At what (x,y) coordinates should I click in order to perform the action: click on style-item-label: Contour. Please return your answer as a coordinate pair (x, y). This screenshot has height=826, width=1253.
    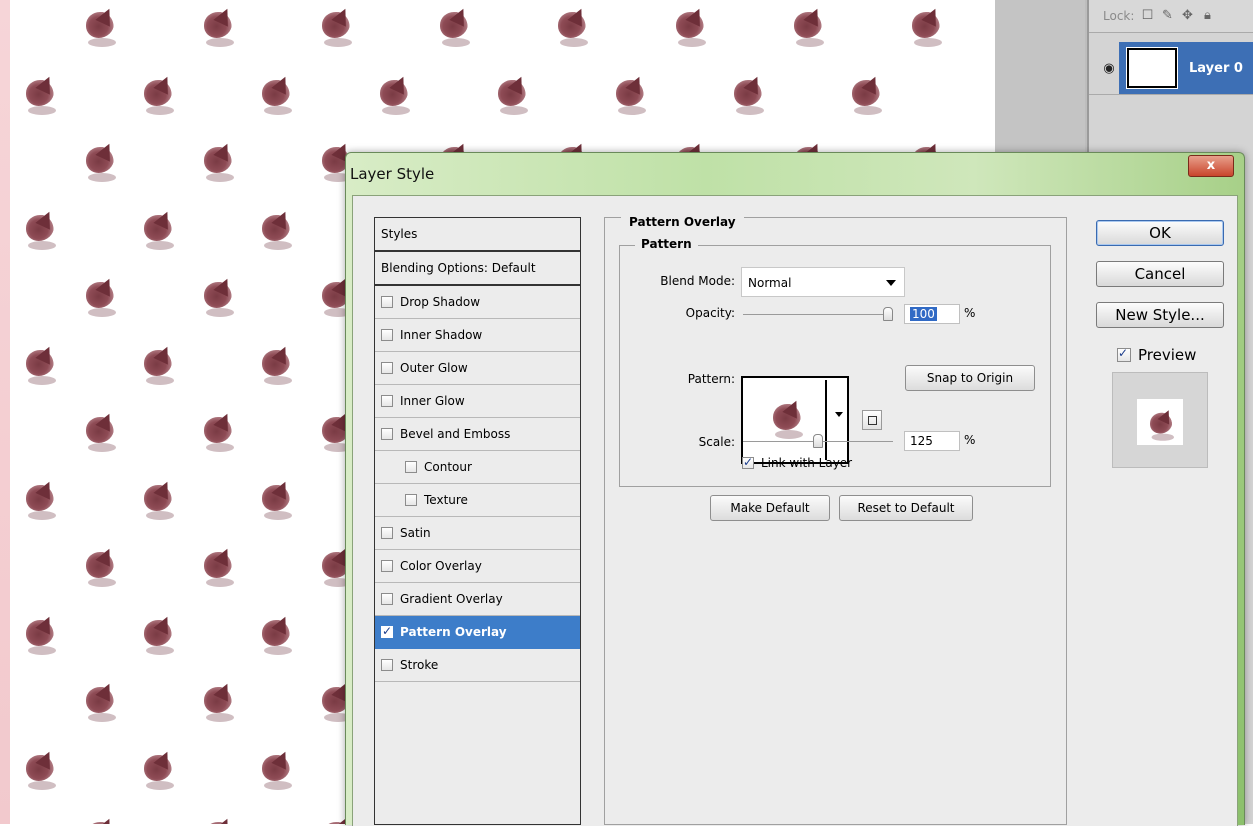
    Looking at the image, I should click on (448, 467).